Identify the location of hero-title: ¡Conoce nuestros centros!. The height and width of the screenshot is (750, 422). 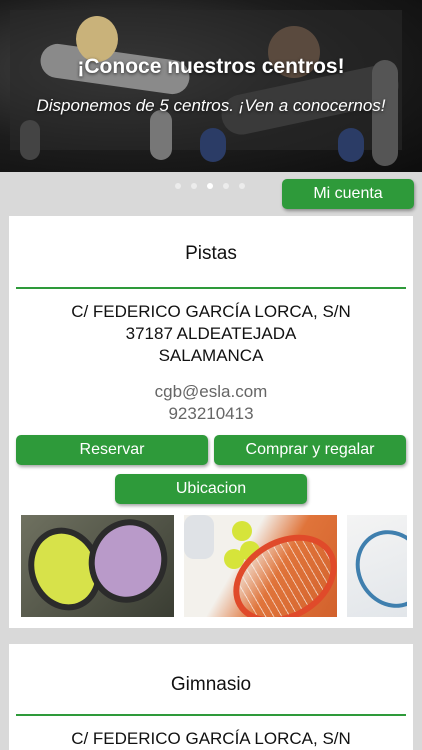
(211, 66).